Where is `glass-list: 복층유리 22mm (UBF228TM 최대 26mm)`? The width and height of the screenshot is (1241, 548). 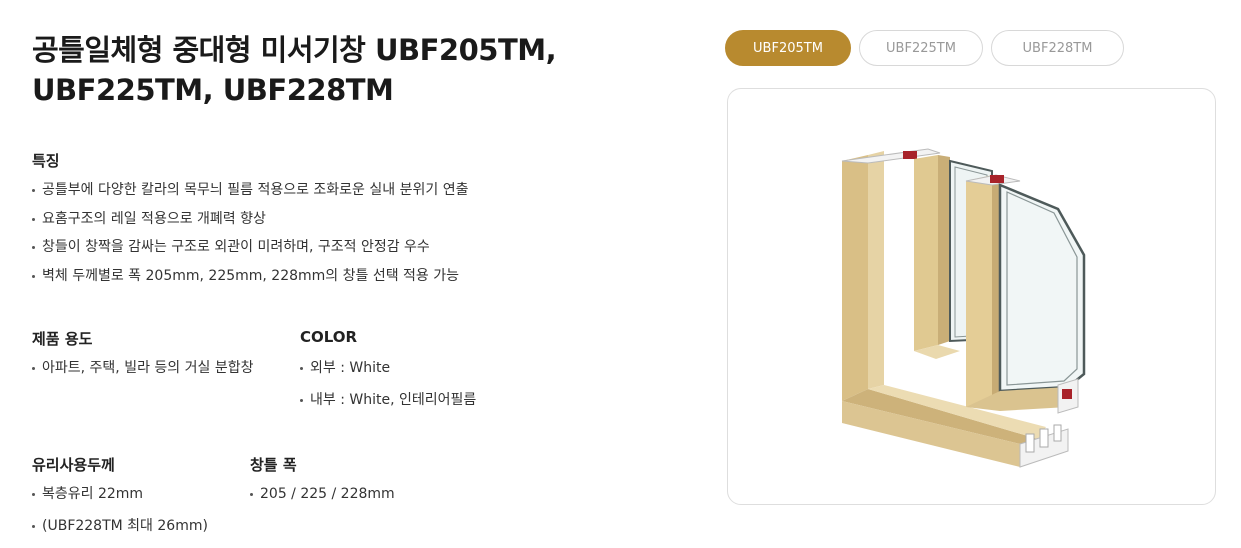
glass-list: 복층유리 22mm (UBF228TM 최대 26mm) is located at coordinates (120, 510).